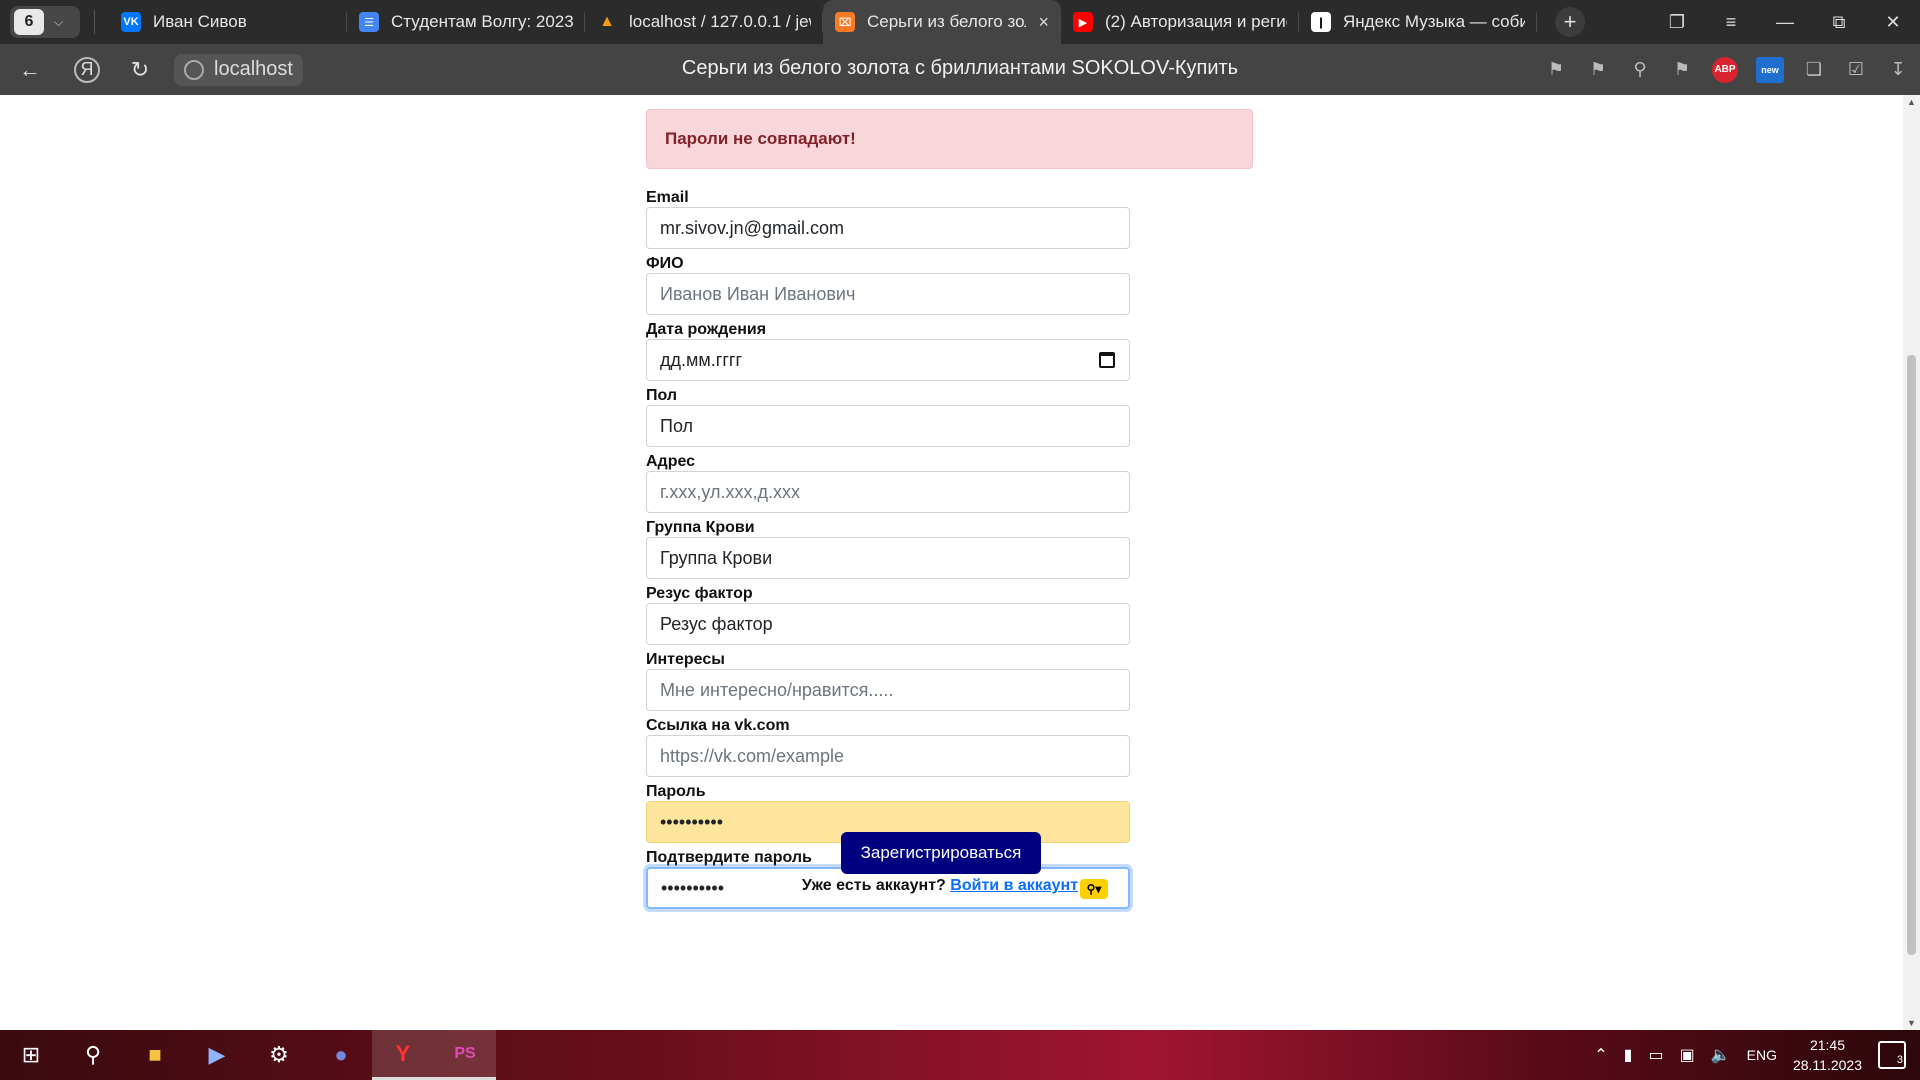 This screenshot has width=1920, height=1080. I want to click on field-label: Пароль, so click(676, 791).